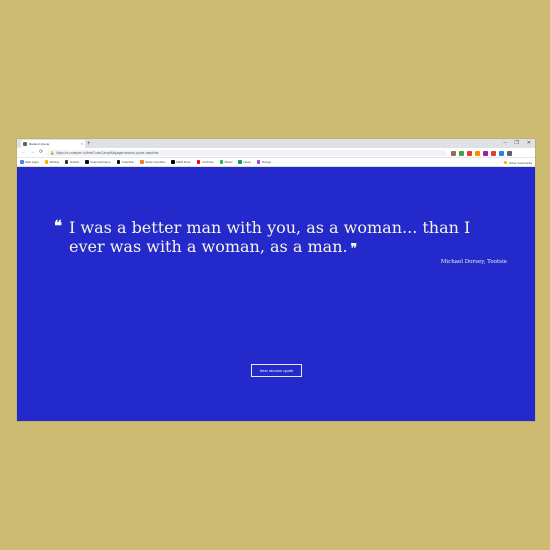  I want to click on tab-favicon-icon, so click(25, 144).